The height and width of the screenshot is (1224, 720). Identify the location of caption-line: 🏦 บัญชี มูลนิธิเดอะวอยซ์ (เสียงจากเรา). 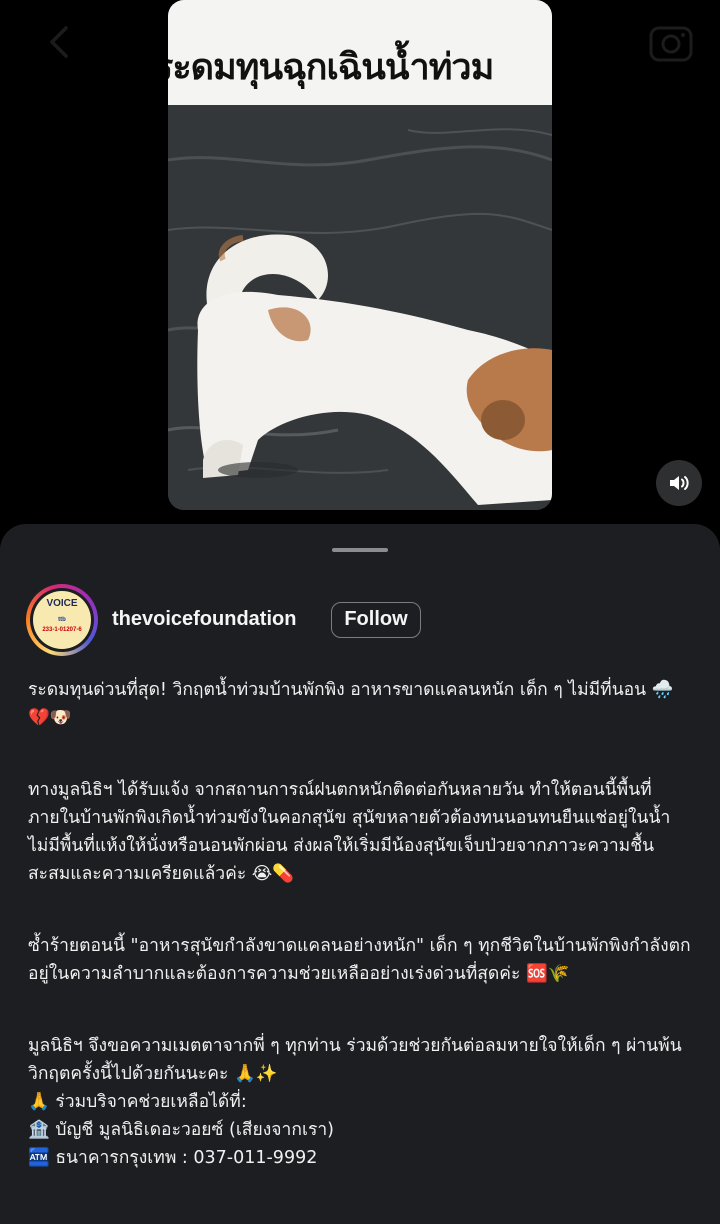
(181, 1130).